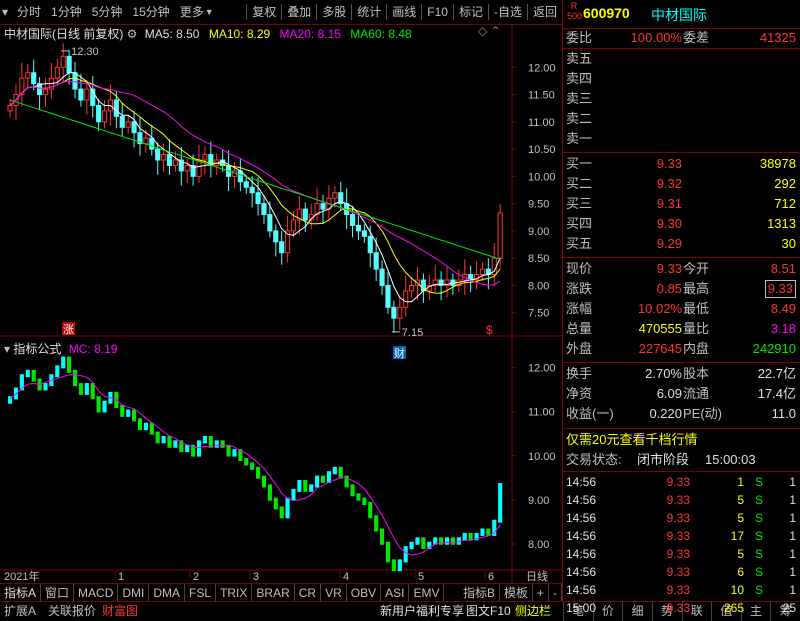 The image size is (800, 621). Describe the element at coordinates (422, 611) in the screenshot. I see `status-new-user-promo: 新用户福利专享` at that location.